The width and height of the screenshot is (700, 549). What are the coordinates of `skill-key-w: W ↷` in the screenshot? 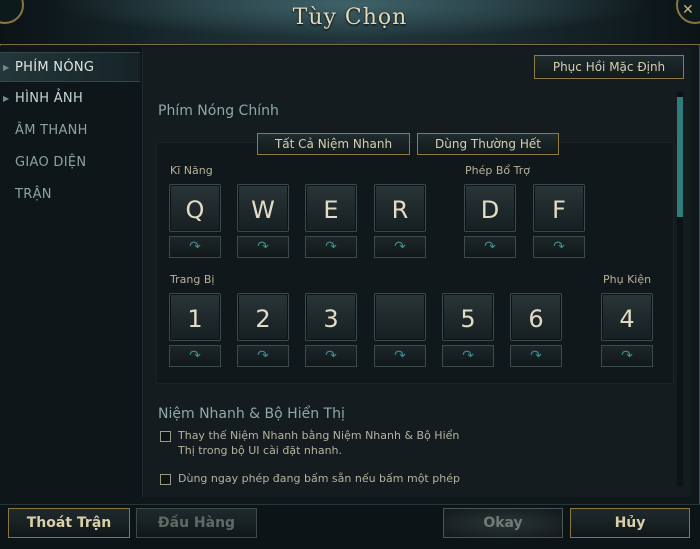 It's located at (263, 222).